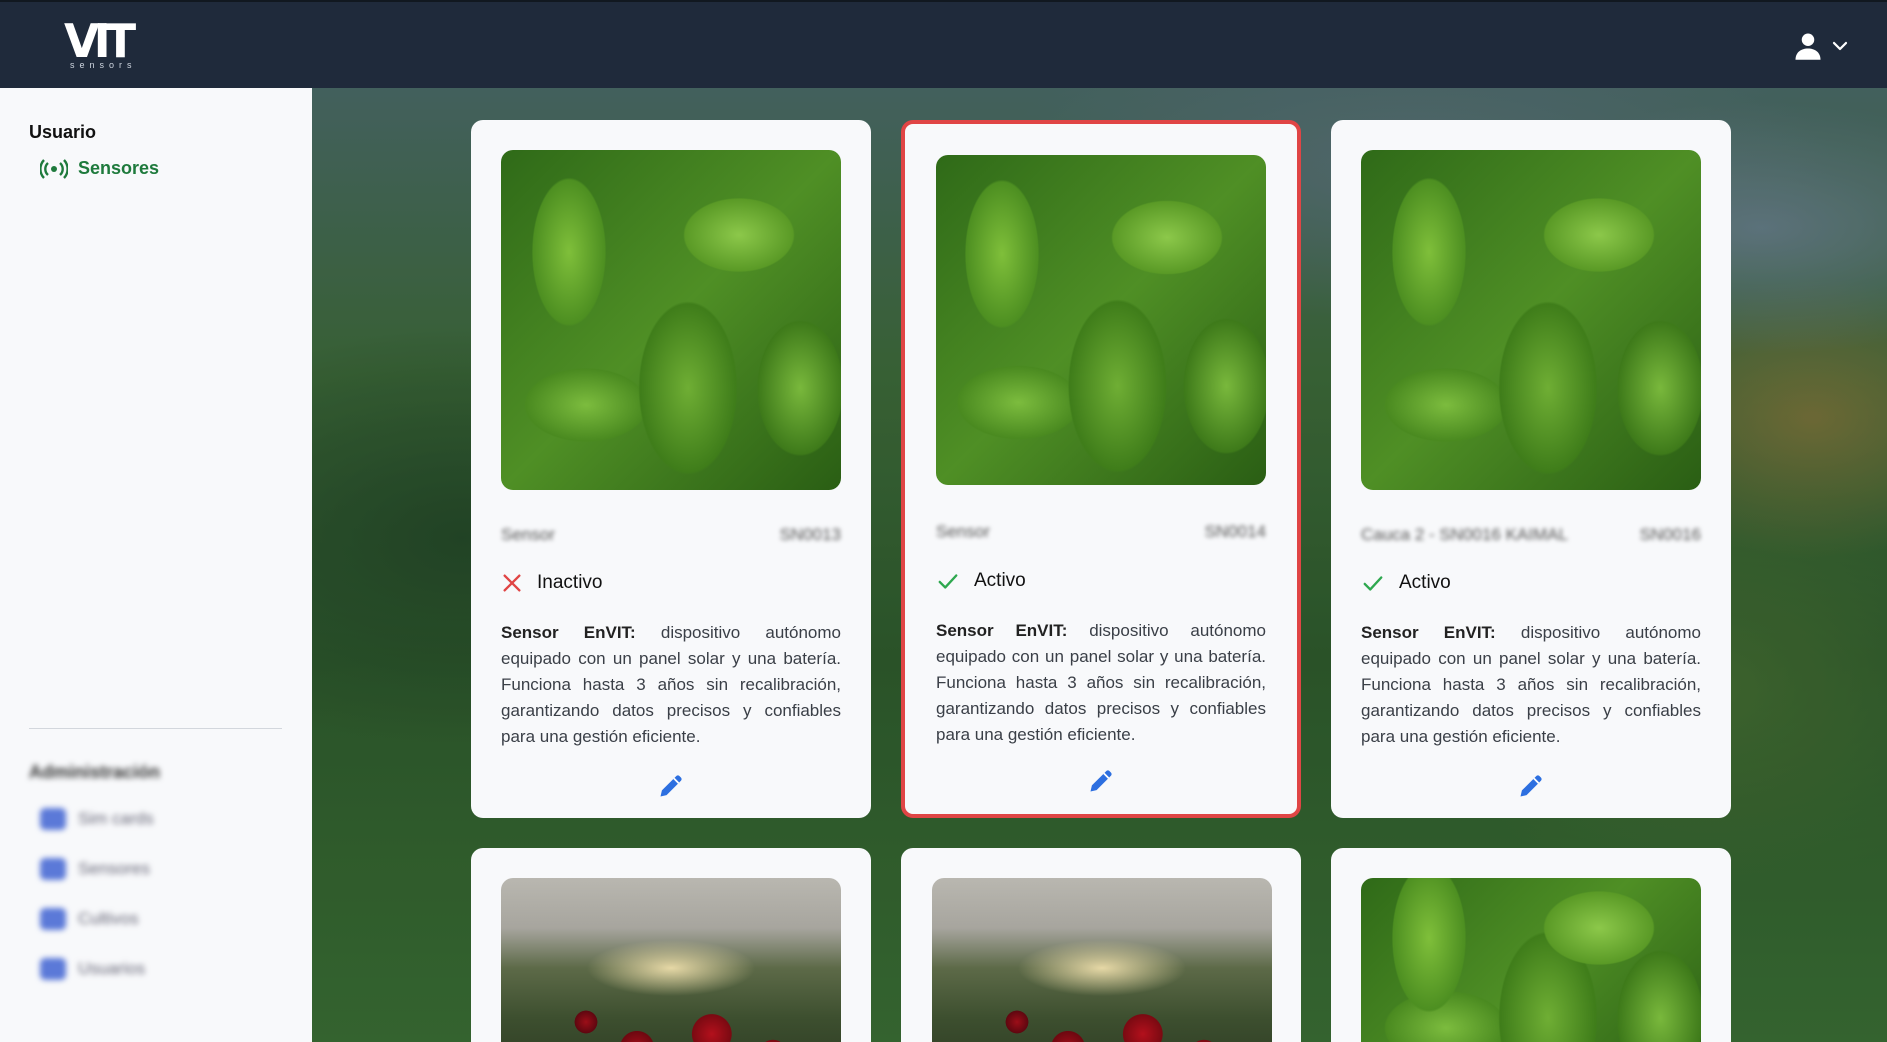 This screenshot has width=1887, height=1042. Describe the element at coordinates (63, 132) in the screenshot. I see `sidebar-section-title: Usuario` at that location.